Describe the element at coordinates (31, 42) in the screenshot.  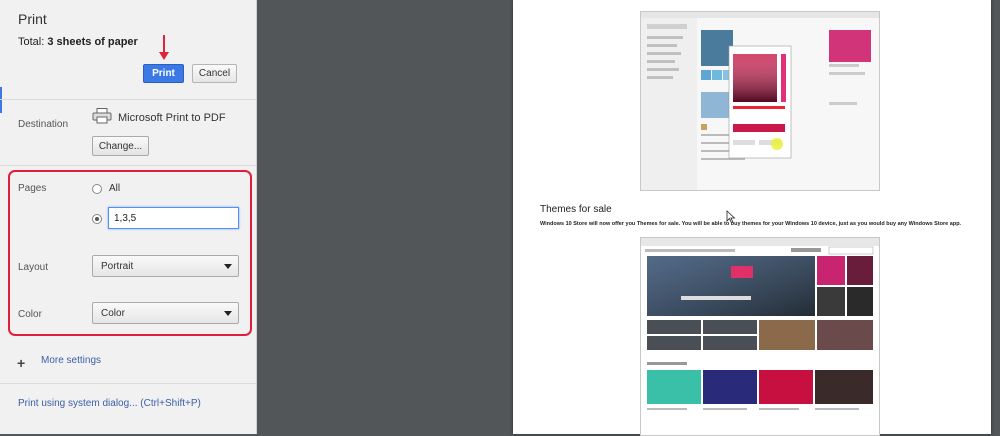
I see `total-label: Total:` at that location.